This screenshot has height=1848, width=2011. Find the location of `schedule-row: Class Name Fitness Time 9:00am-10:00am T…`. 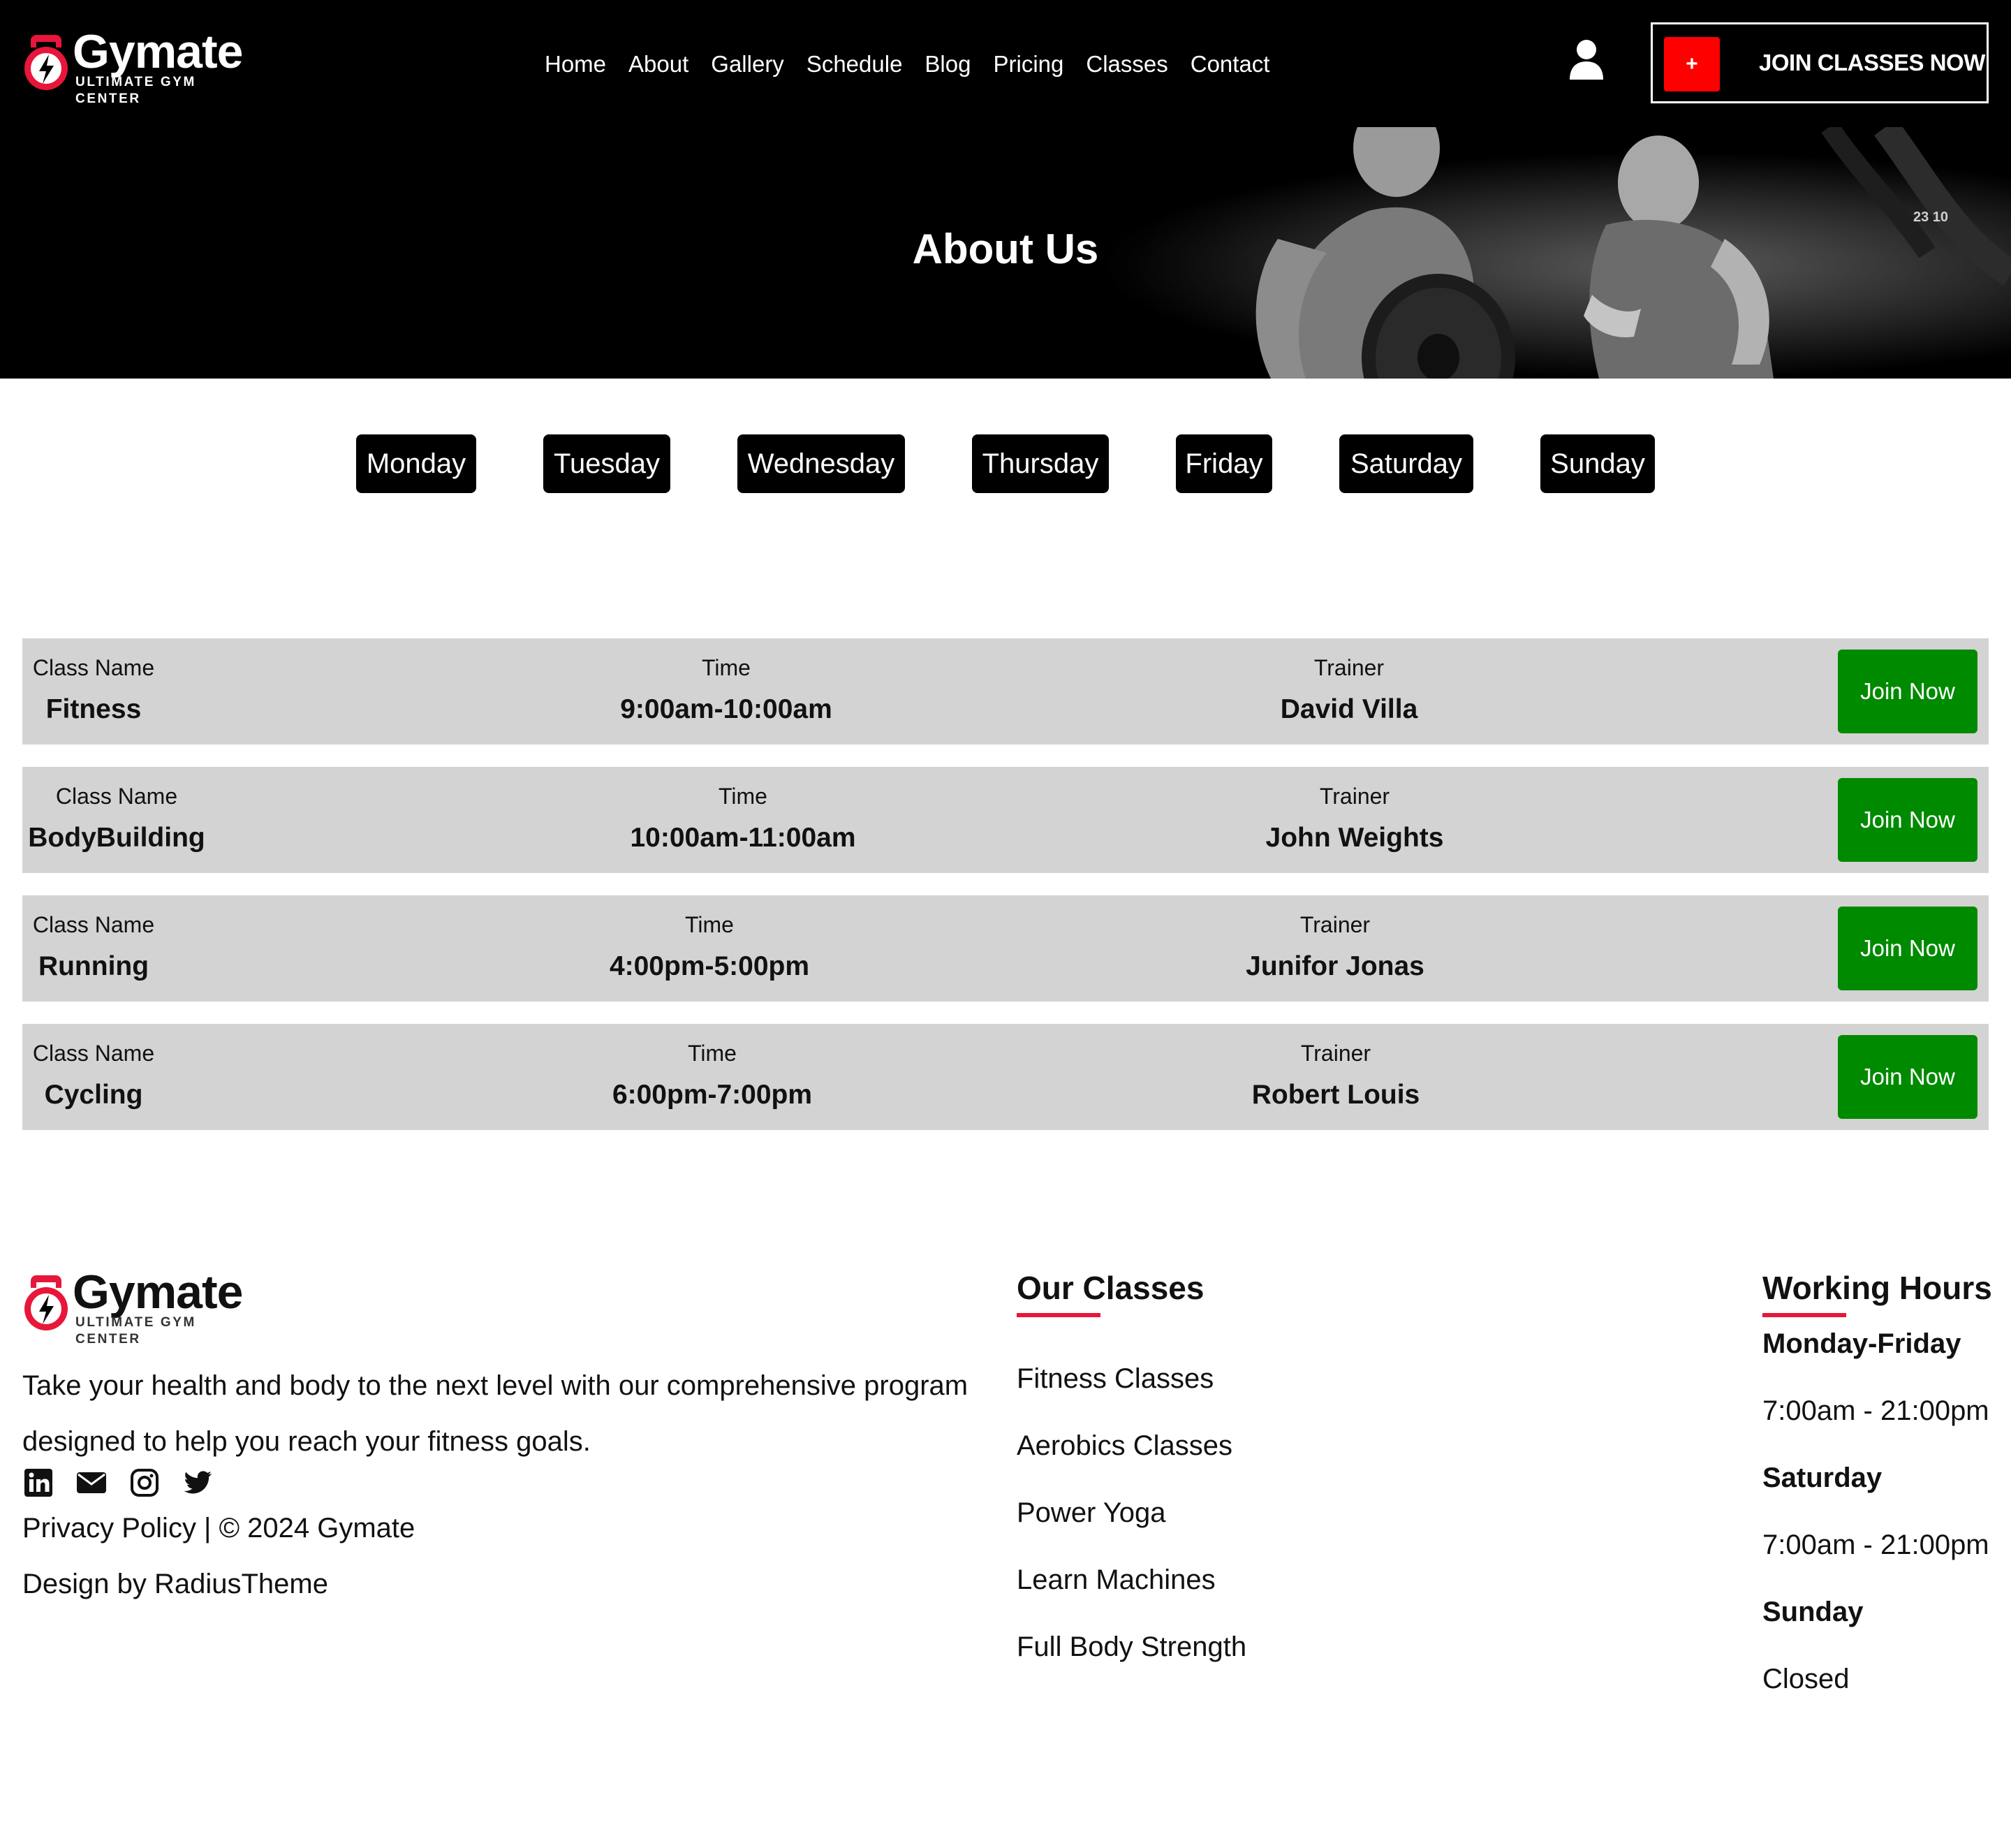

schedule-row: Class Name Fitness Time 9:00am-10:00am T… is located at coordinates (1005, 691).